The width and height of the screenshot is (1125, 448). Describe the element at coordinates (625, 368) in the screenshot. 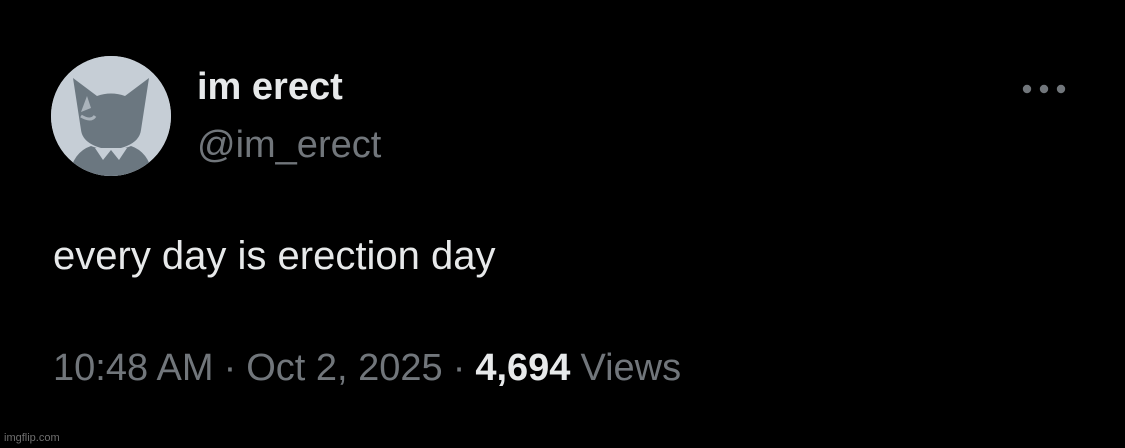

I see `views-label: Views` at that location.